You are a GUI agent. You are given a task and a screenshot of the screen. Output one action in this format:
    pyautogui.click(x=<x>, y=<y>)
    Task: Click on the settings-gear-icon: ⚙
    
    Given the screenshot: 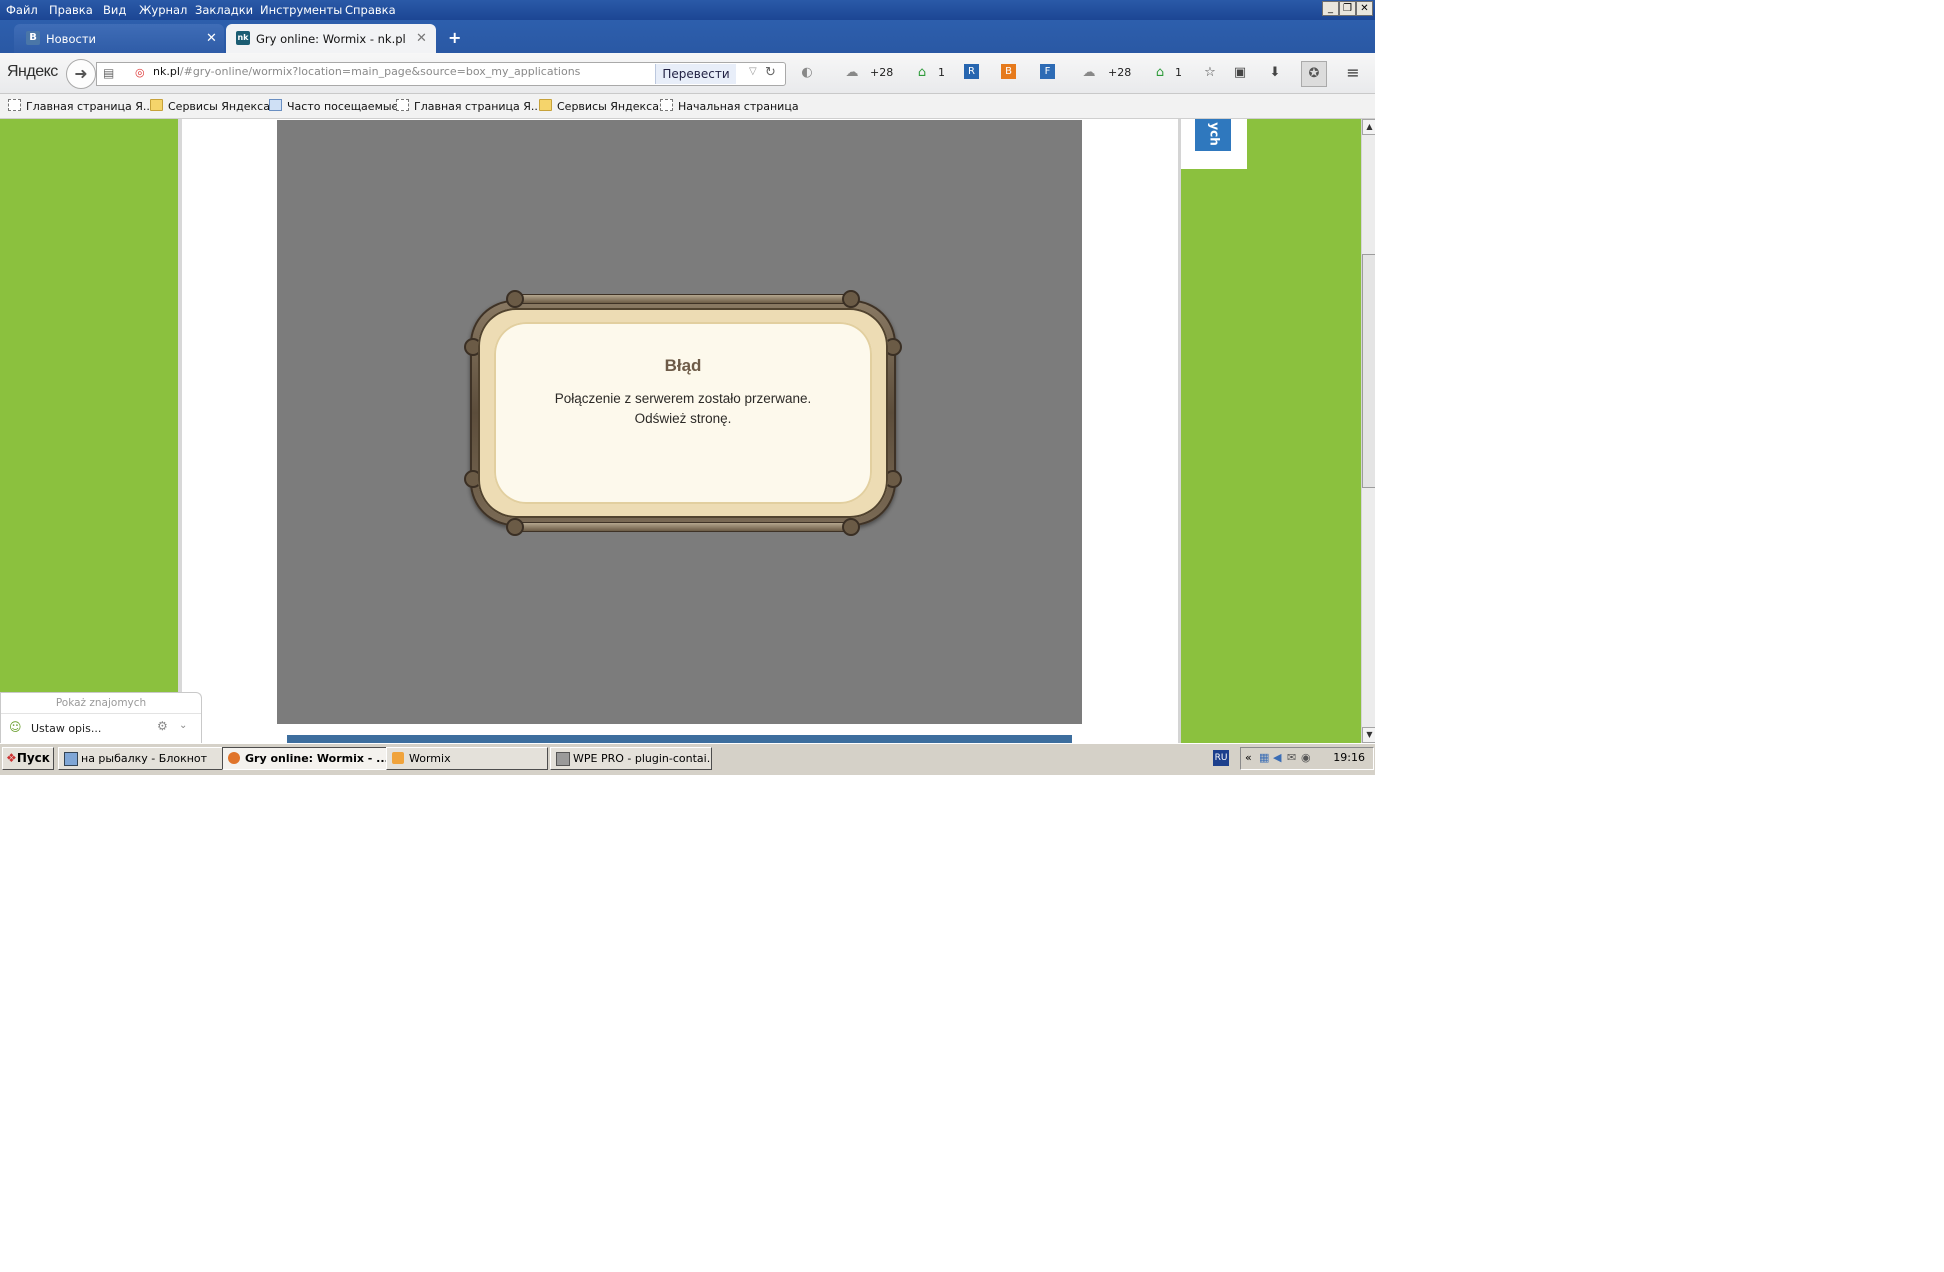 What is the action you would take?
    pyautogui.click(x=162, y=726)
    